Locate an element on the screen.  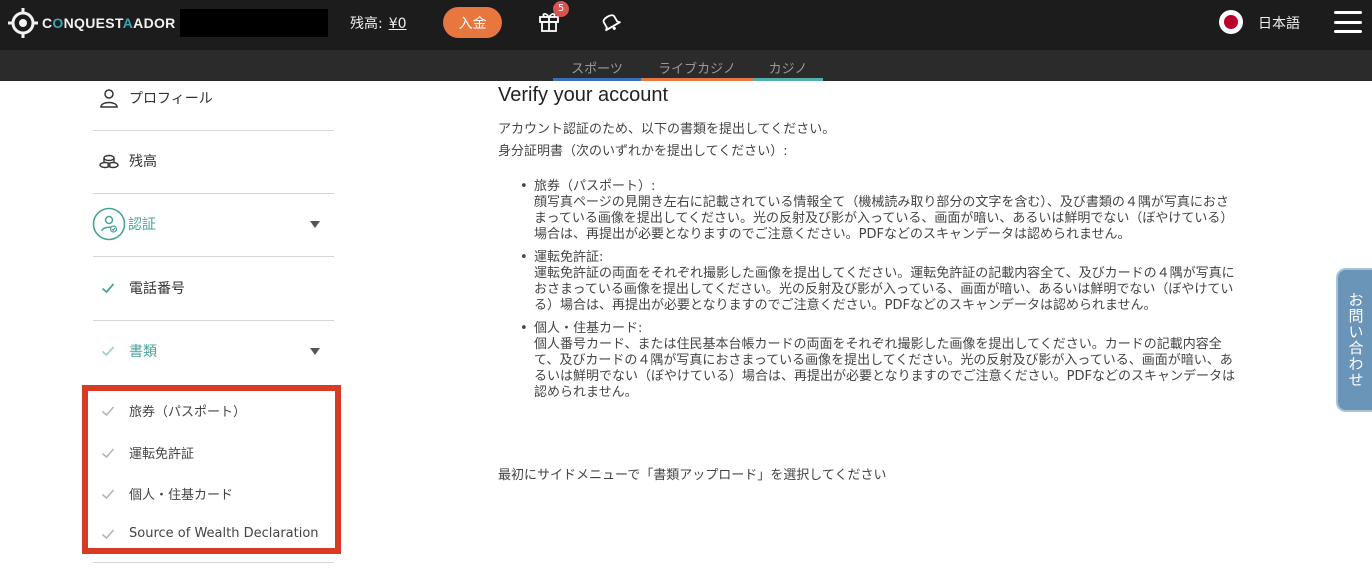
category-nav: スポーツ ライブカジノ カジノ is located at coordinates (686, 65).